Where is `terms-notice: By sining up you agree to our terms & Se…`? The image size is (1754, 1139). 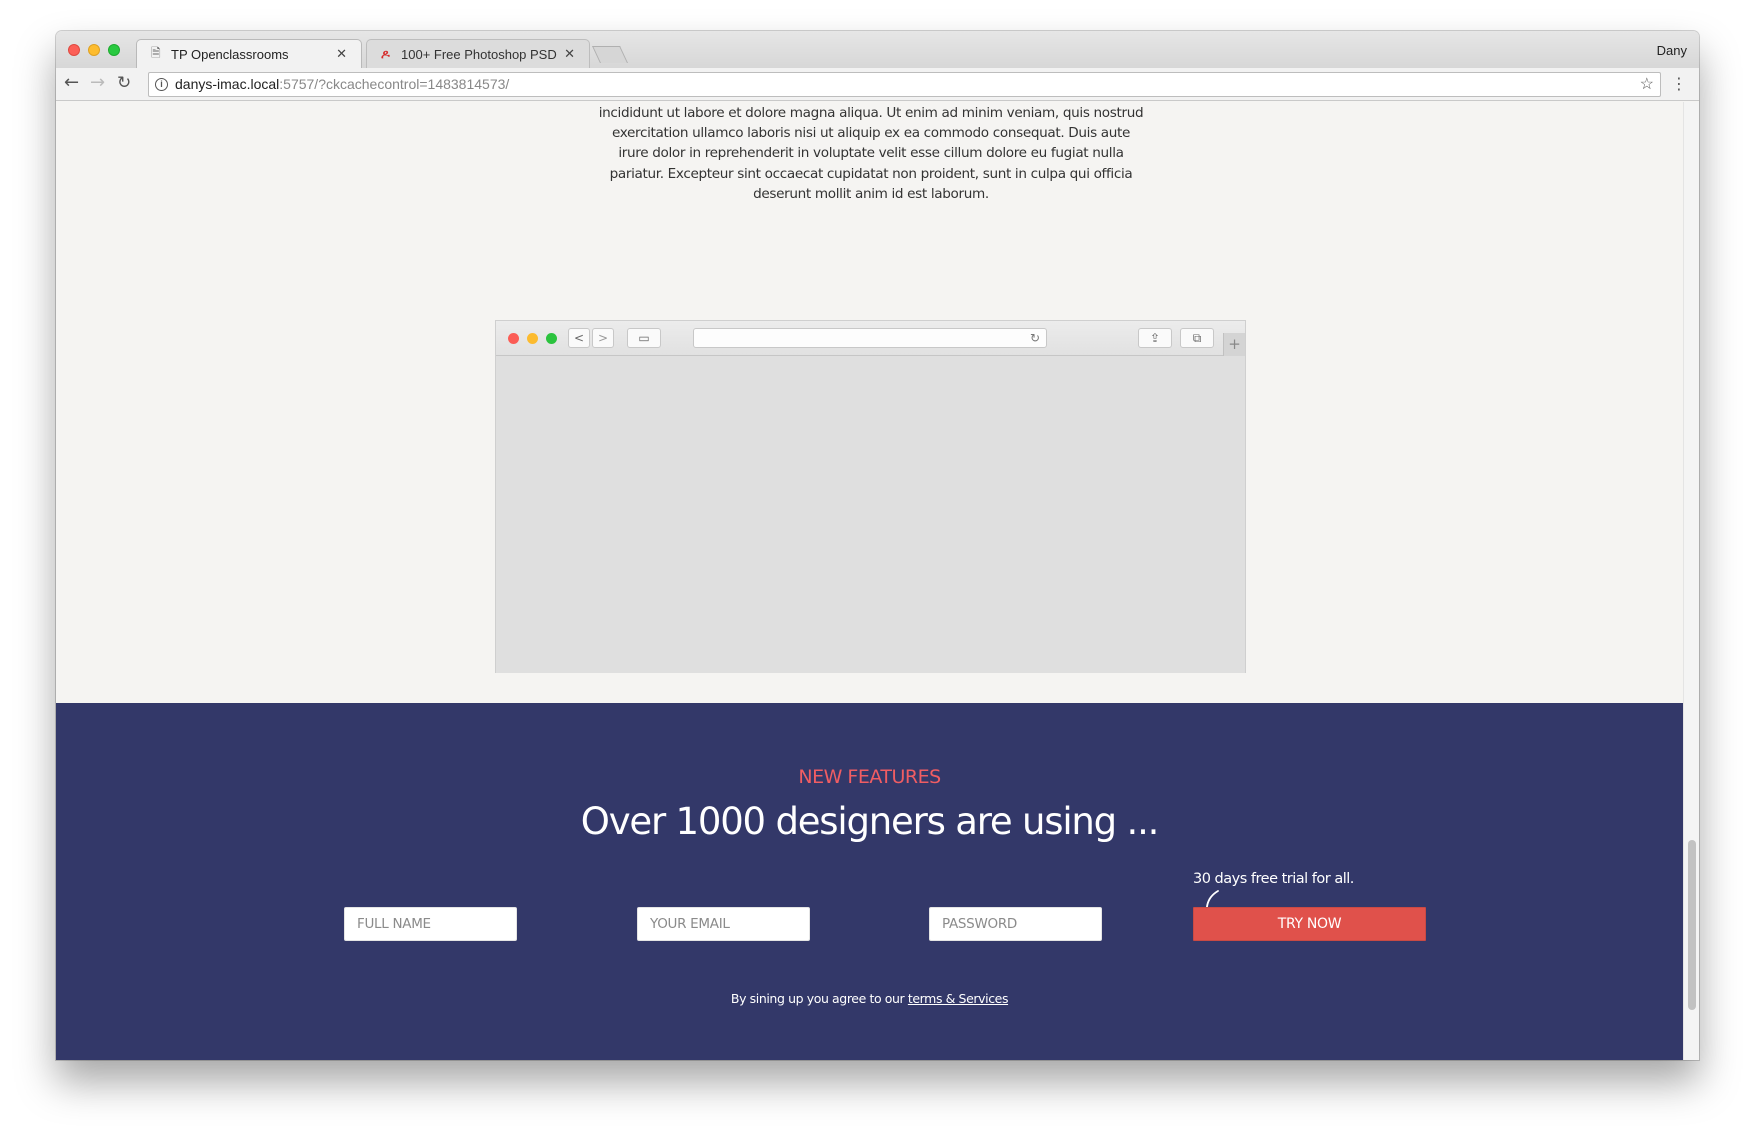 terms-notice: By sining up you agree to our terms & Se… is located at coordinates (869, 998).